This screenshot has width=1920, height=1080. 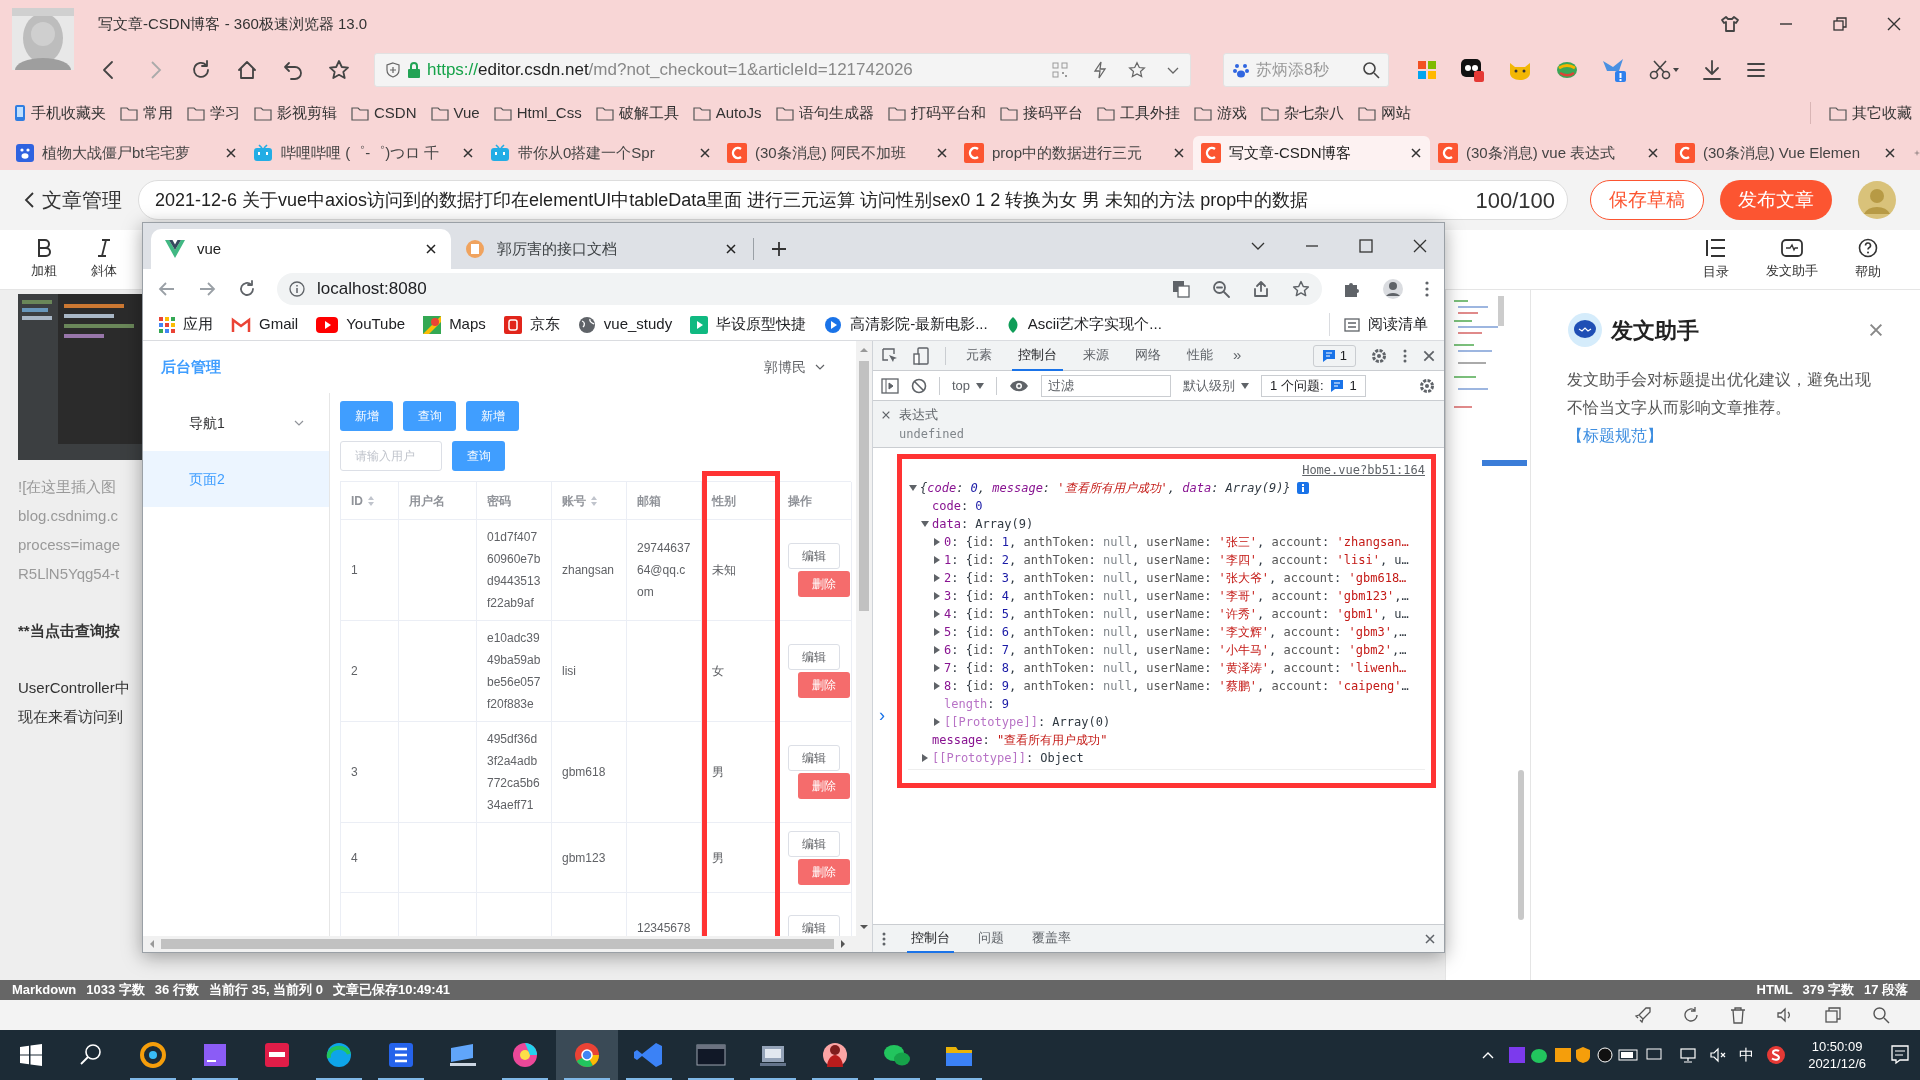 What do you see at coordinates (1868, 259) in the screenshot?
I see `toolbar-button: 帮助` at bounding box center [1868, 259].